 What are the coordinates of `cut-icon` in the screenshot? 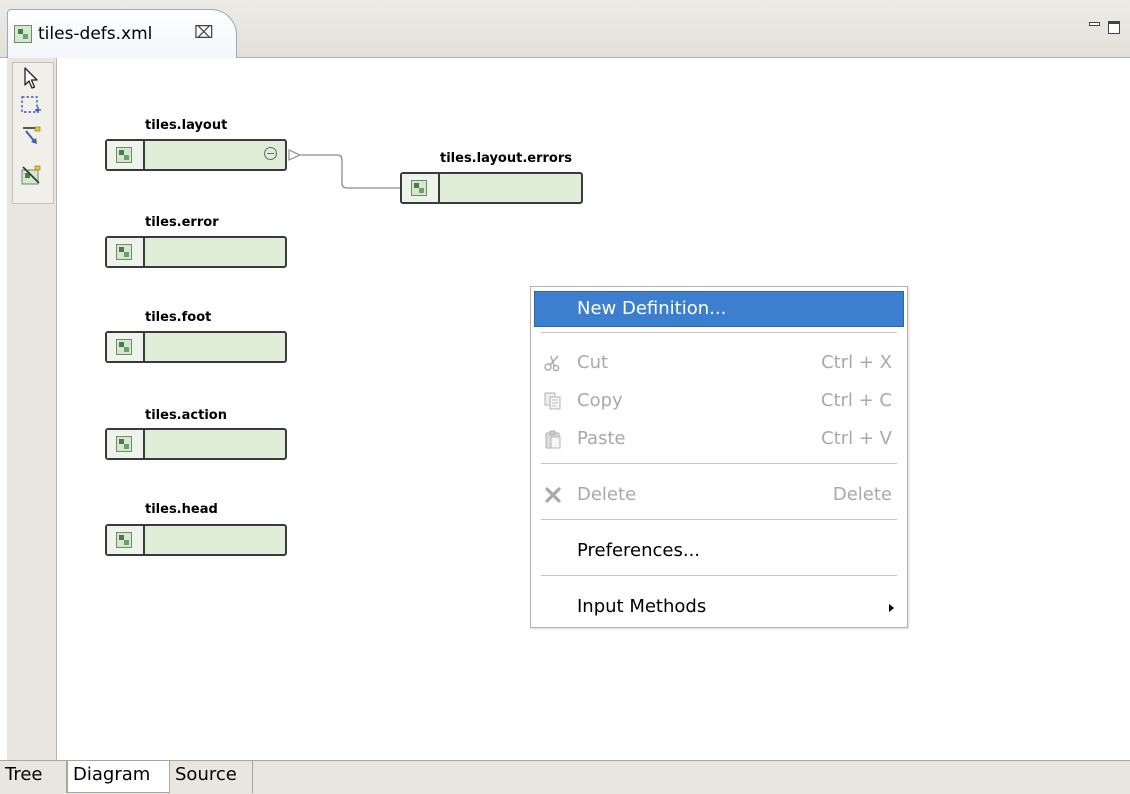 It's located at (553, 363).